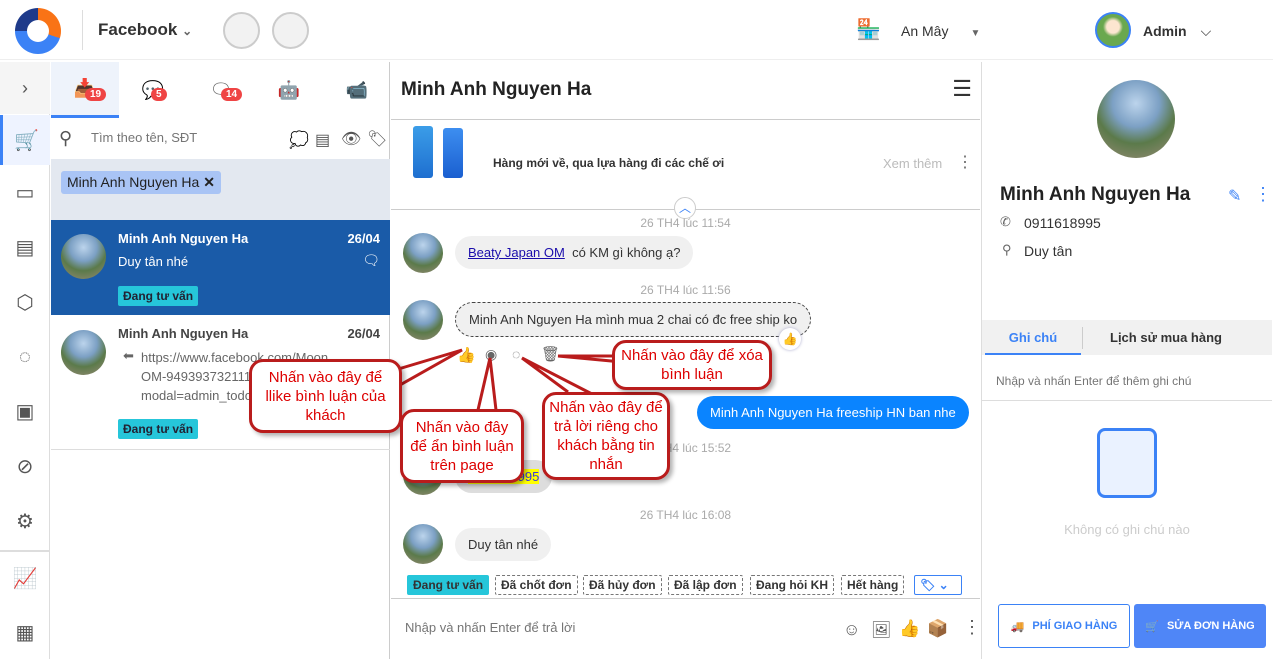 The width and height of the screenshot is (1273, 659). I want to click on eye-icon: 👁, so click(351, 139).